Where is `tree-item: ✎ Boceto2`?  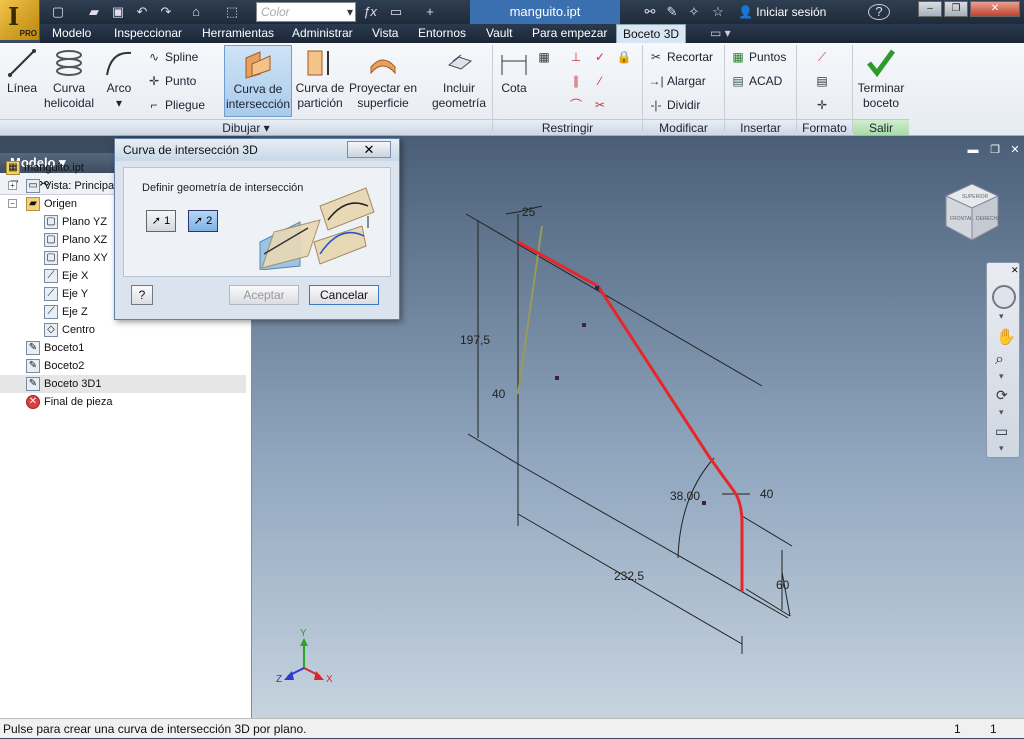 tree-item: ✎ Boceto2 is located at coordinates (123, 366).